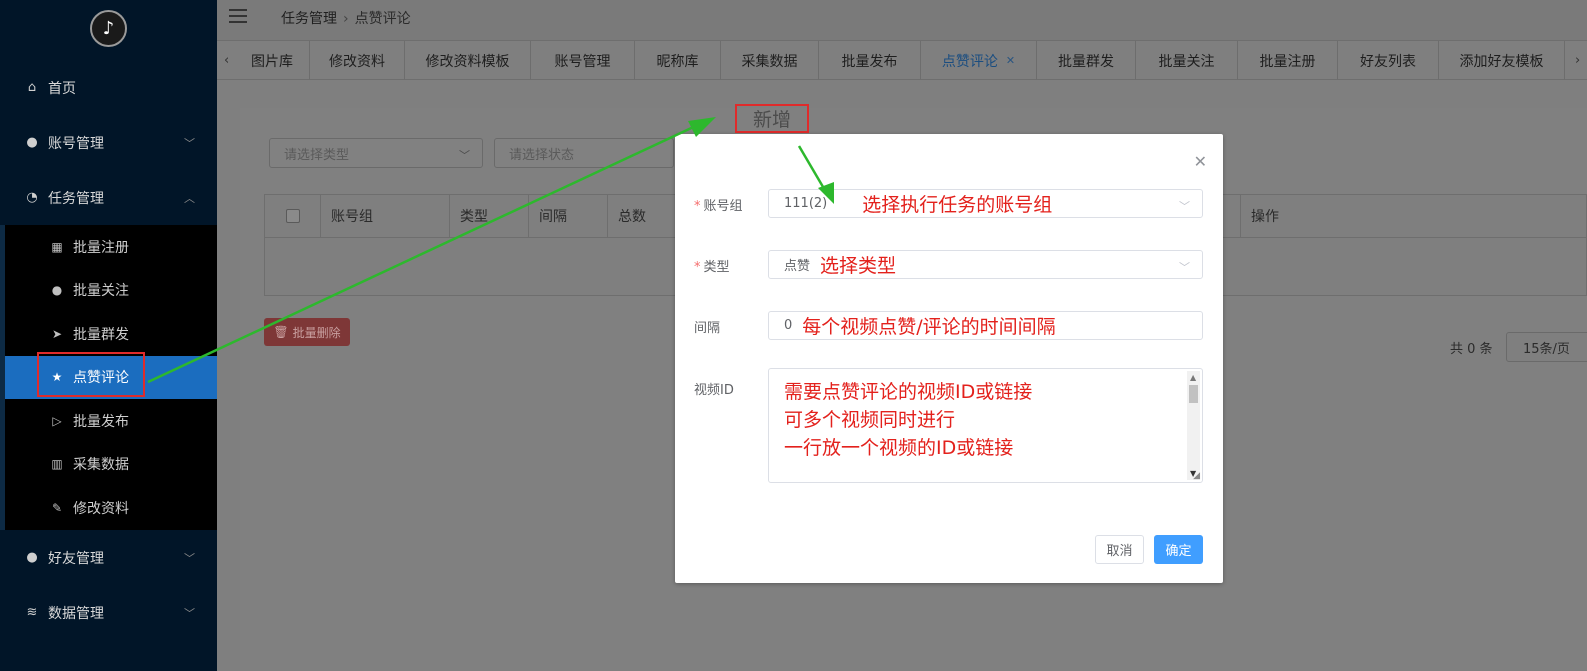 The image size is (1587, 671). I want to click on timer-icon: ◔, so click(32, 197).